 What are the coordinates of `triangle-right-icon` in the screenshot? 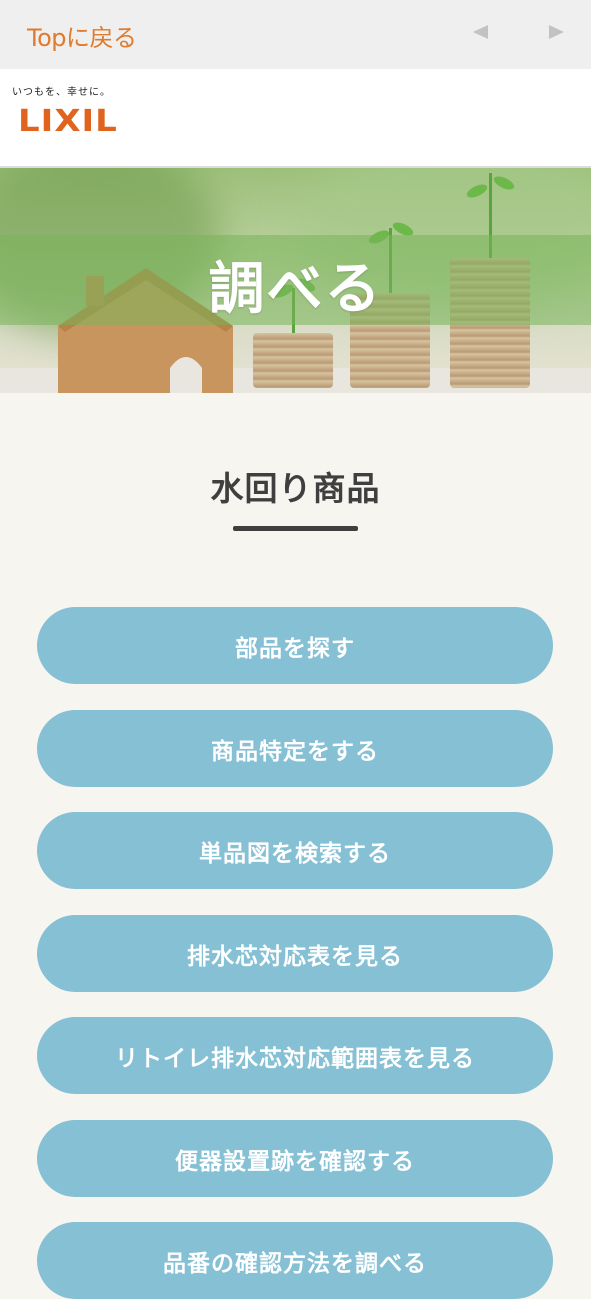 It's located at (556, 32).